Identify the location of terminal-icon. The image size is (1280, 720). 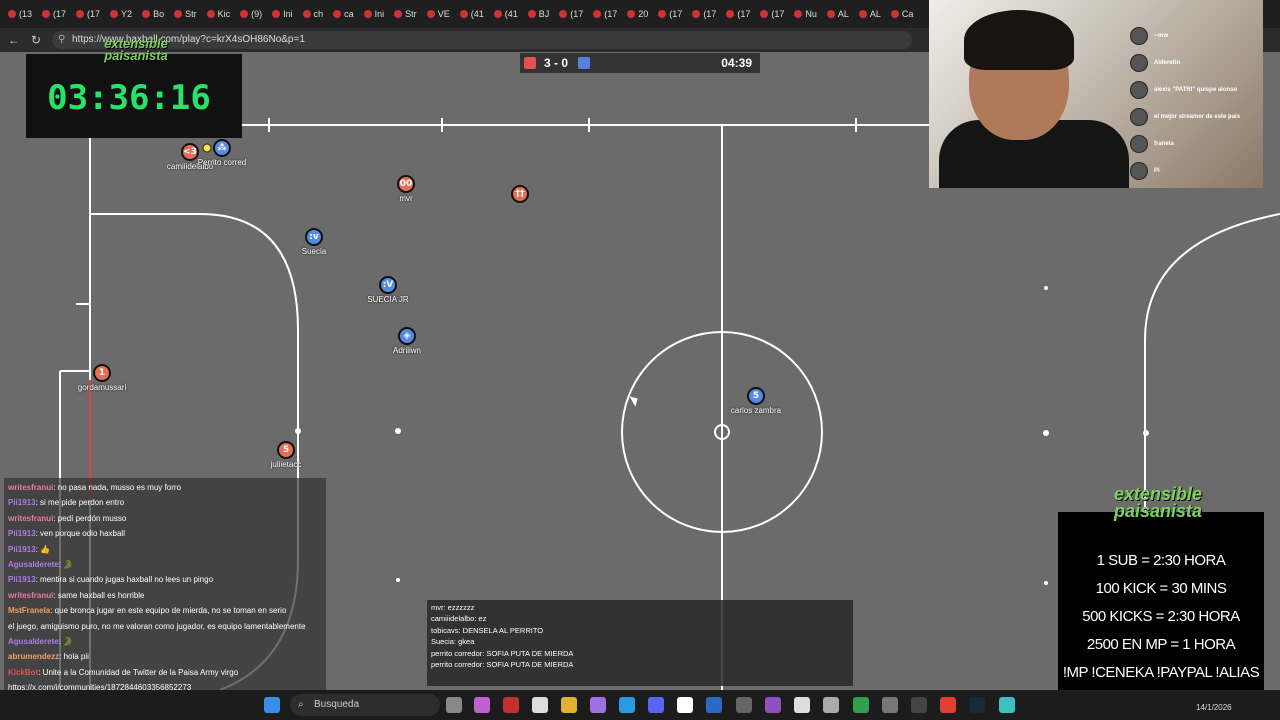
(919, 705).